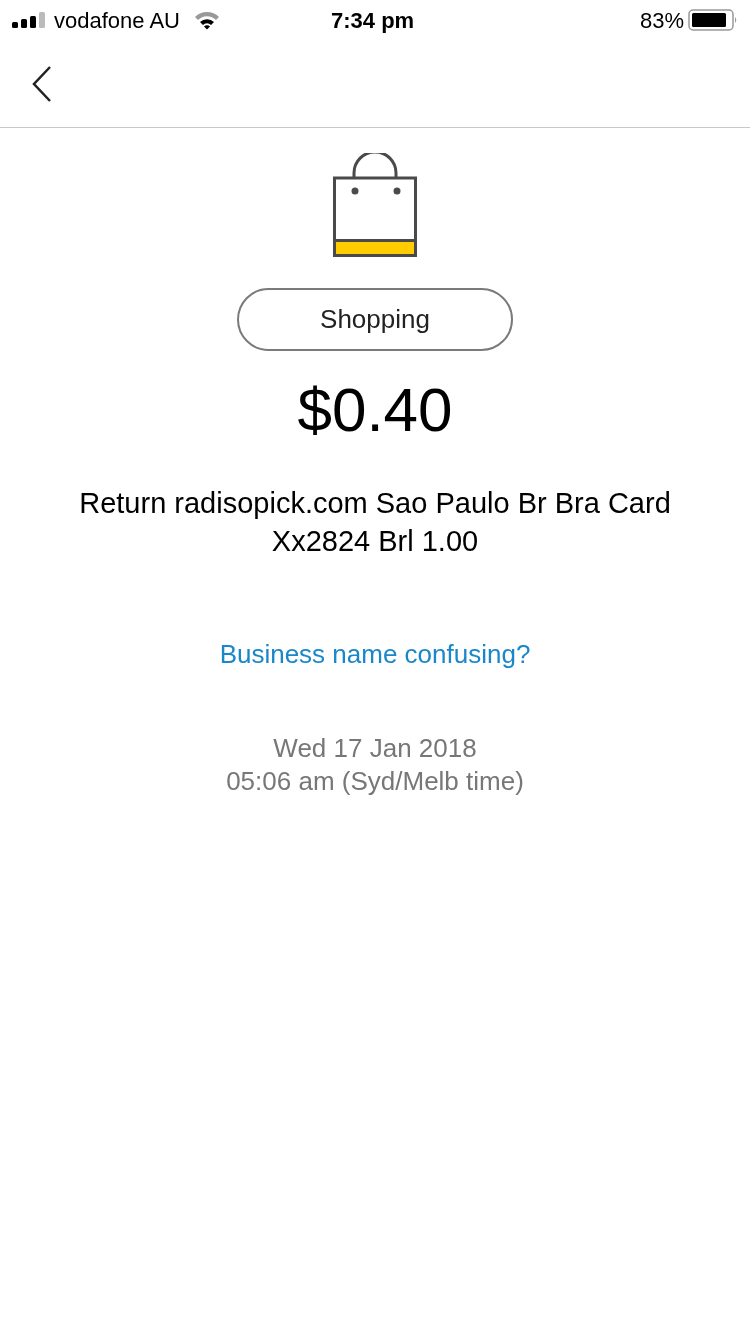 This screenshot has height=1334, width=750. I want to click on signal-icon, so click(30, 20).